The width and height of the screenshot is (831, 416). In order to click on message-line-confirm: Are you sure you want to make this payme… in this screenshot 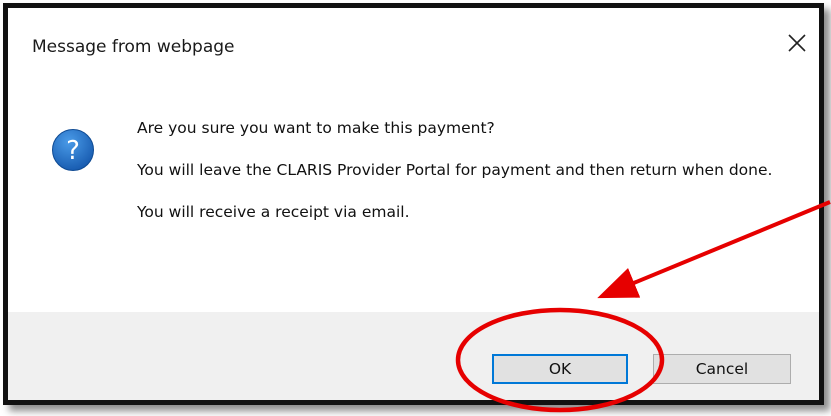, I will do `click(316, 128)`.